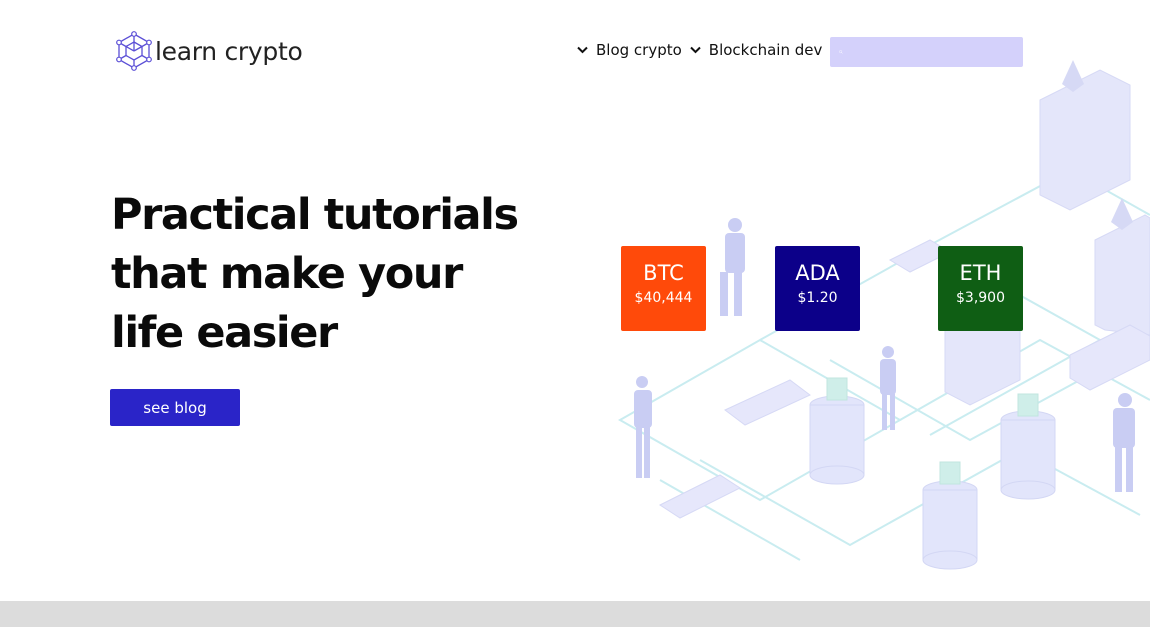 This screenshot has width=1150, height=627. I want to click on see-blog-button: see blog, so click(175, 407).